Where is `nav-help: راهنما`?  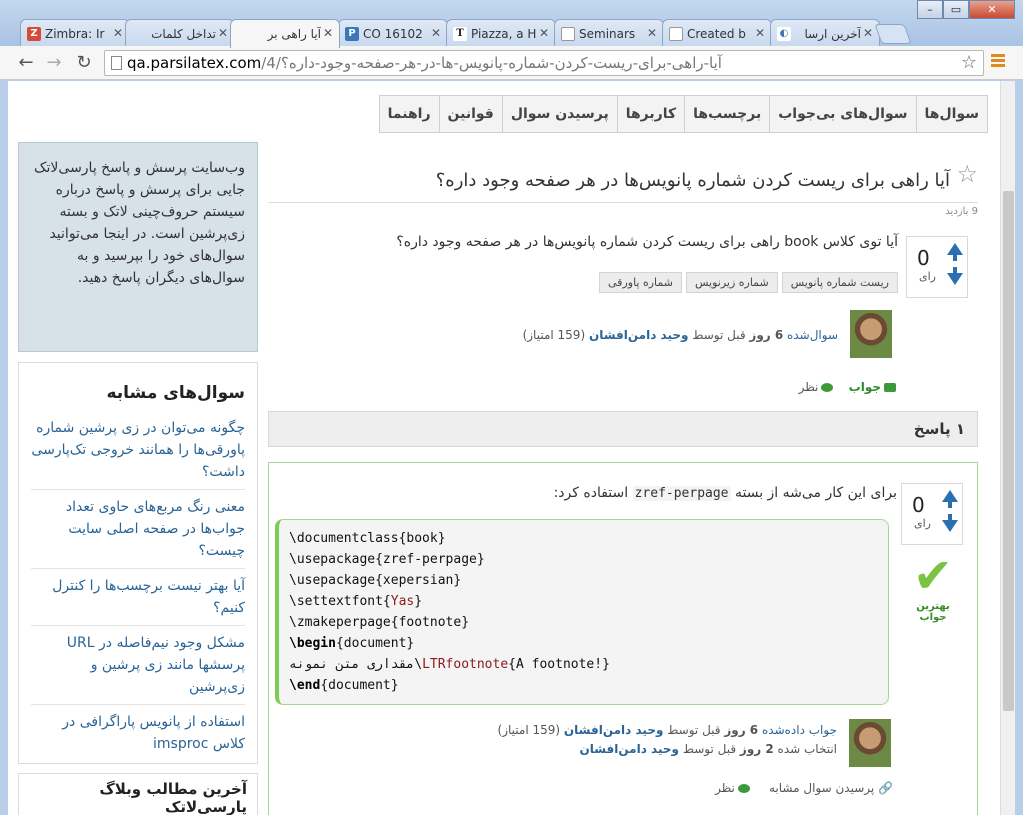
nav-help: راهنما is located at coordinates (409, 114).